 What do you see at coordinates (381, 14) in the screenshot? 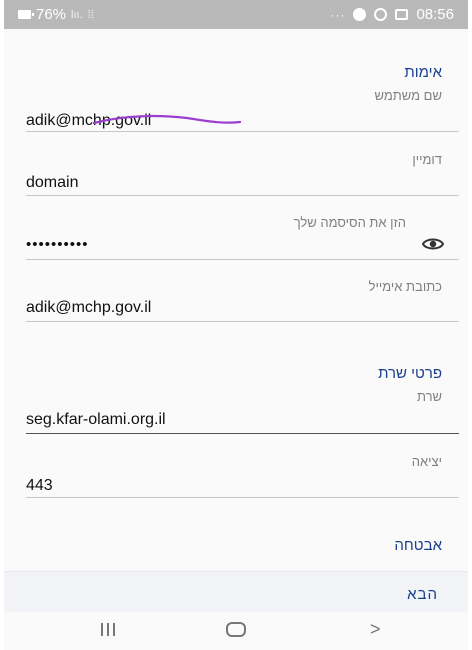
I see `whatsapp-icon` at bounding box center [381, 14].